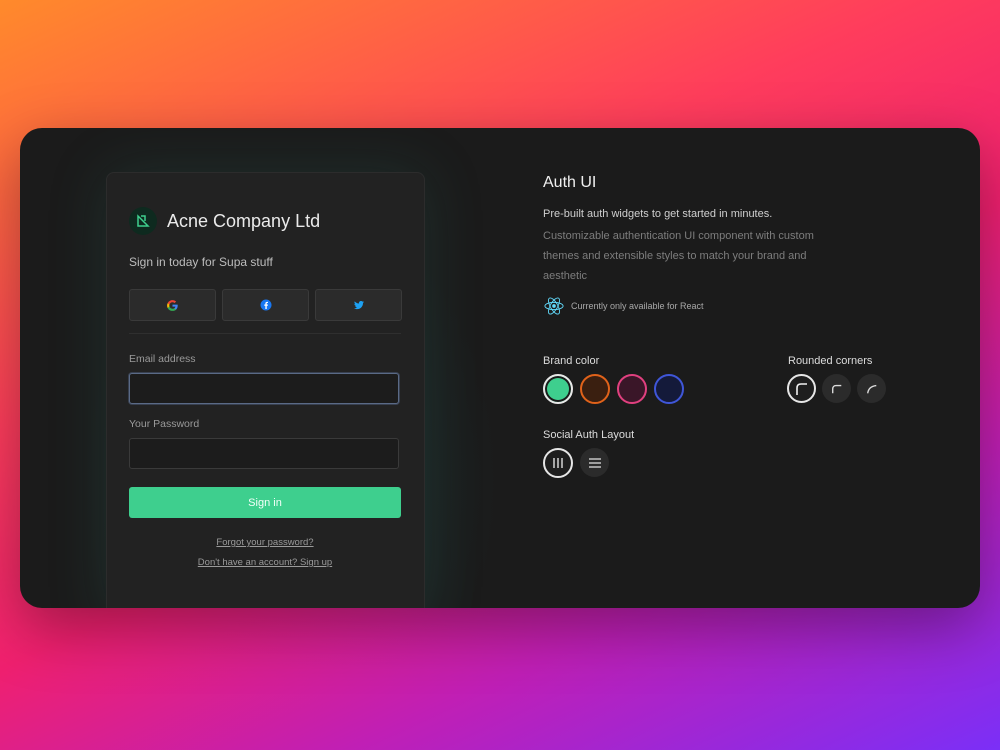 Image resolution: width=1000 pixels, height=750 pixels. What do you see at coordinates (558, 389) in the screenshot?
I see `swatch-green` at bounding box center [558, 389].